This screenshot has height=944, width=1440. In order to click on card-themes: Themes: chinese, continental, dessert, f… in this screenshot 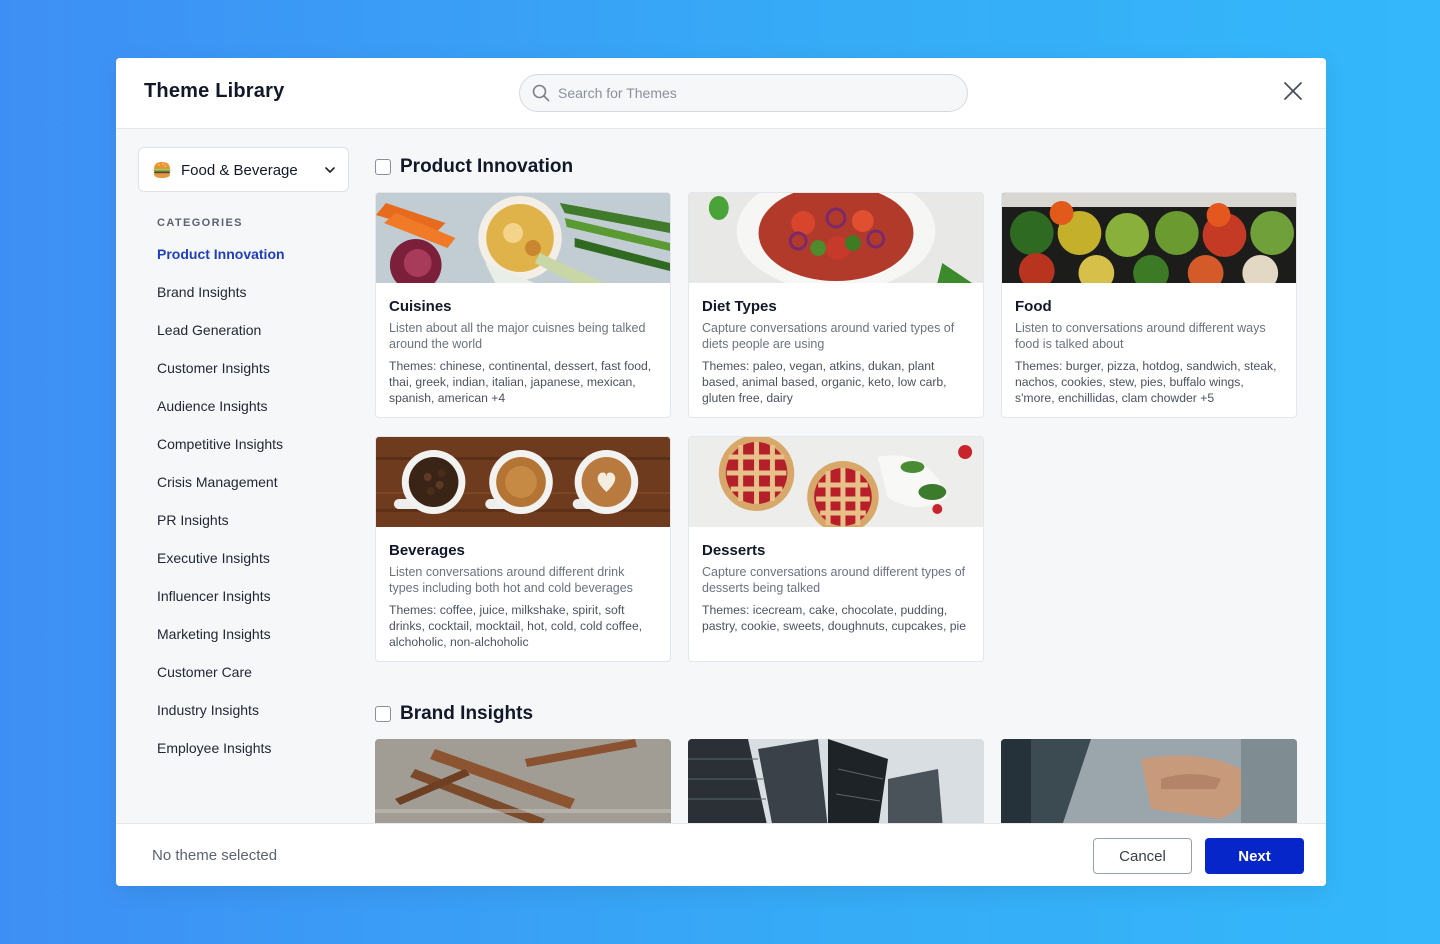, I will do `click(520, 382)`.